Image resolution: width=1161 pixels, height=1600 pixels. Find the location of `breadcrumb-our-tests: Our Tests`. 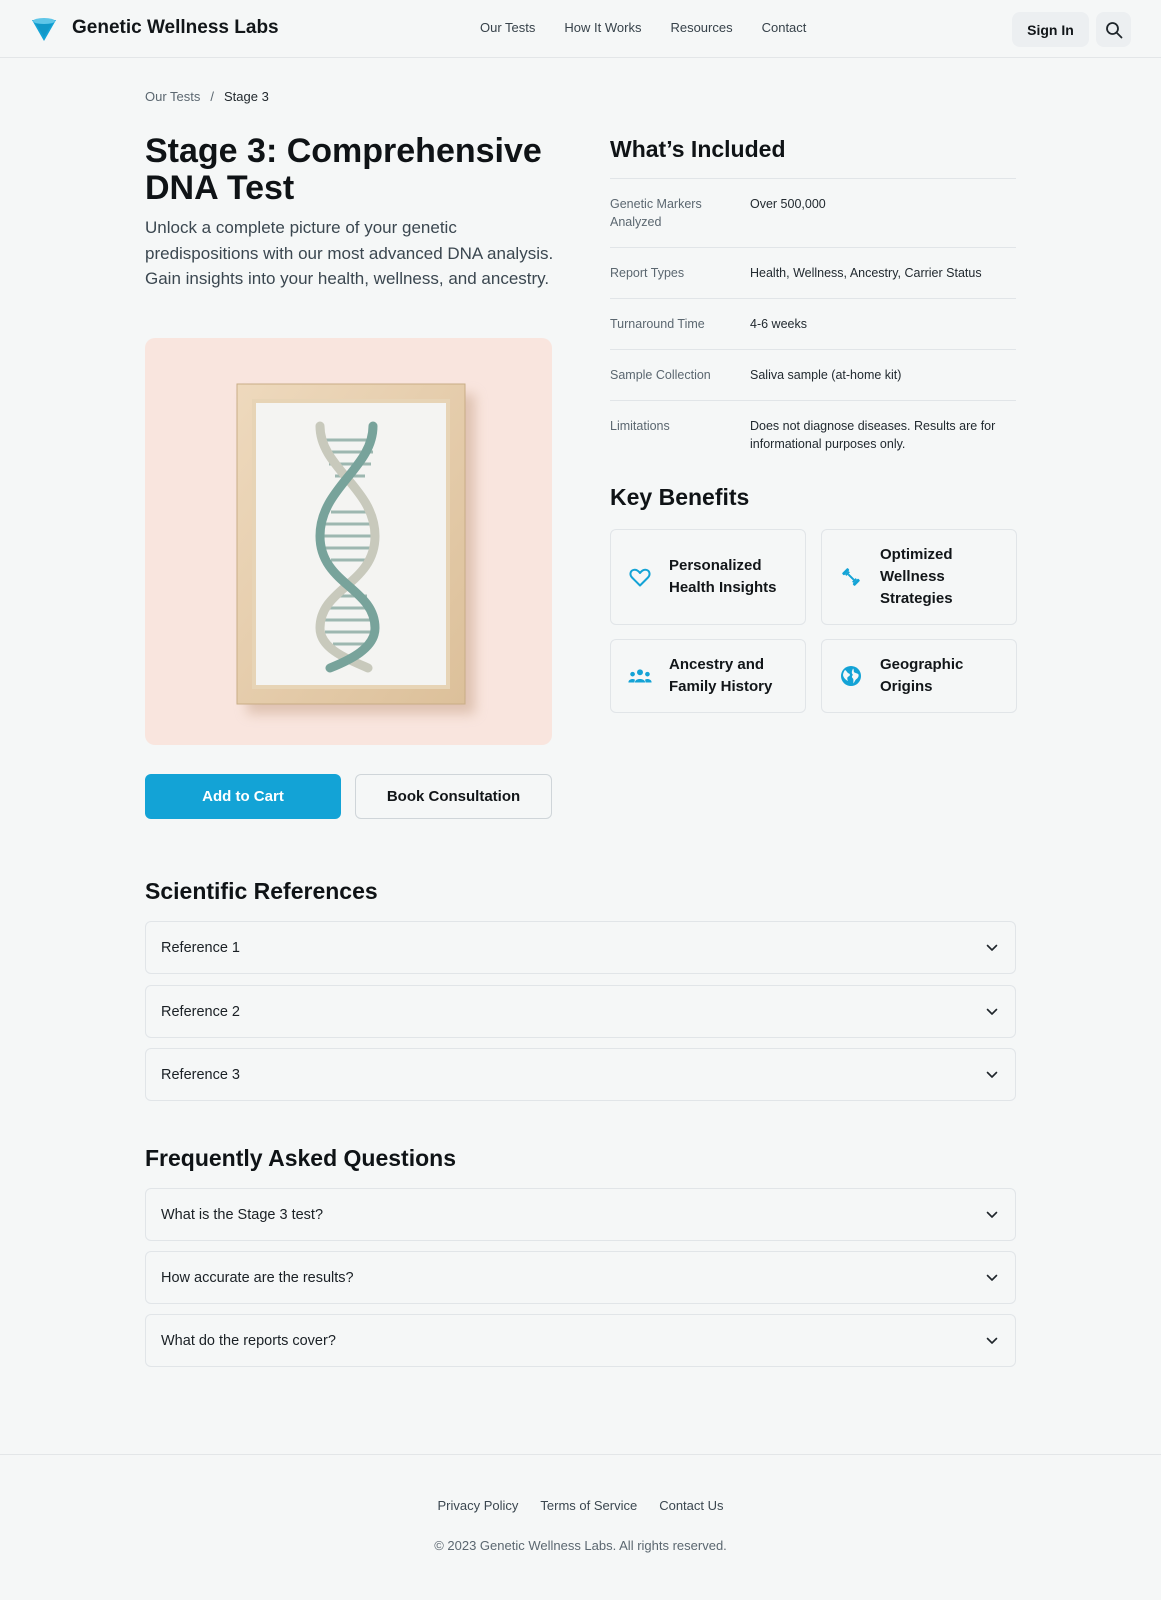

breadcrumb-our-tests: Our Tests is located at coordinates (172, 96).